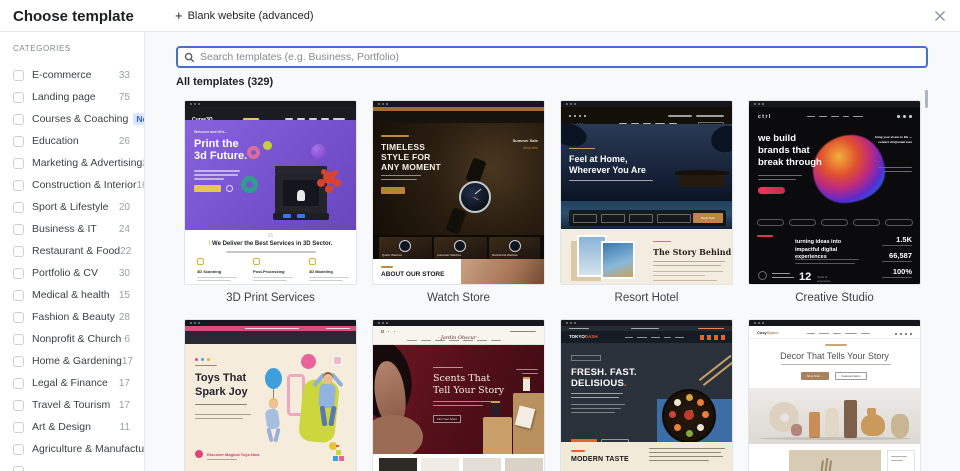 Image resolution: width=960 pixels, height=471 pixels. I want to click on category-item: Construction & Interior 16, so click(78, 185).